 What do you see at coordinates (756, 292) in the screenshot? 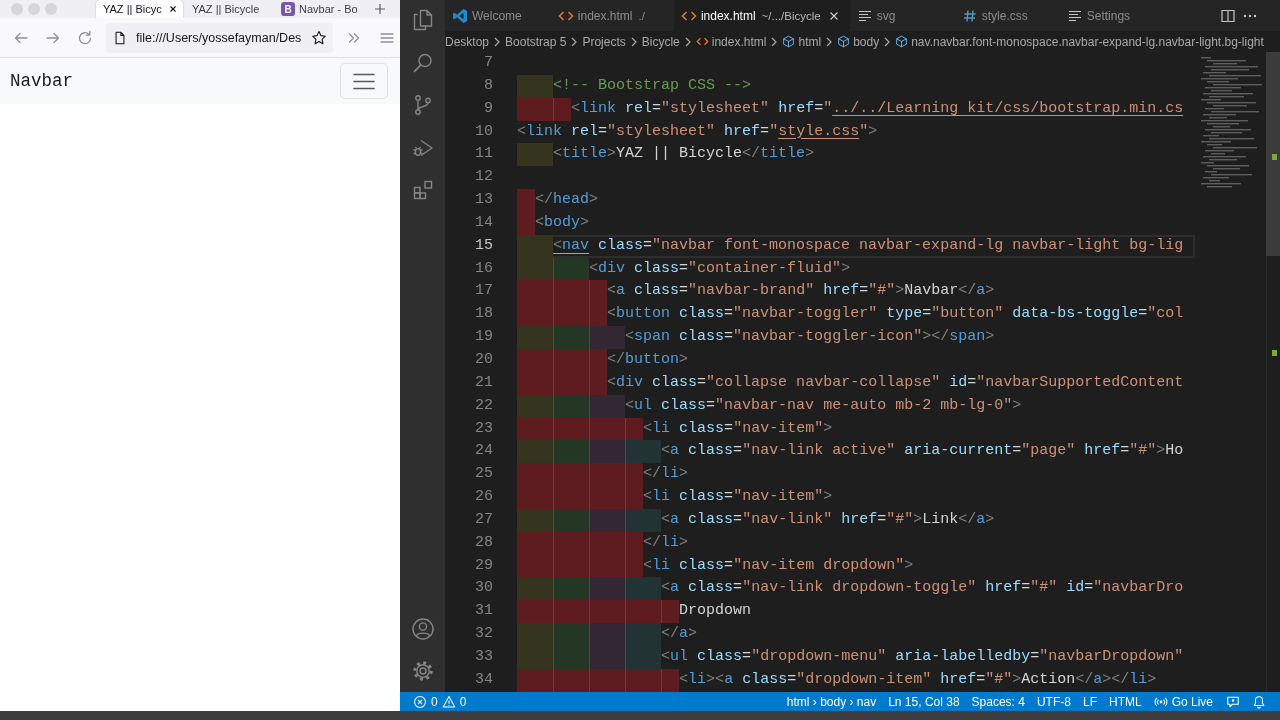
I see `code-line: <a class="navbar-brand" href="#">Navbar</a>` at bounding box center [756, 292].